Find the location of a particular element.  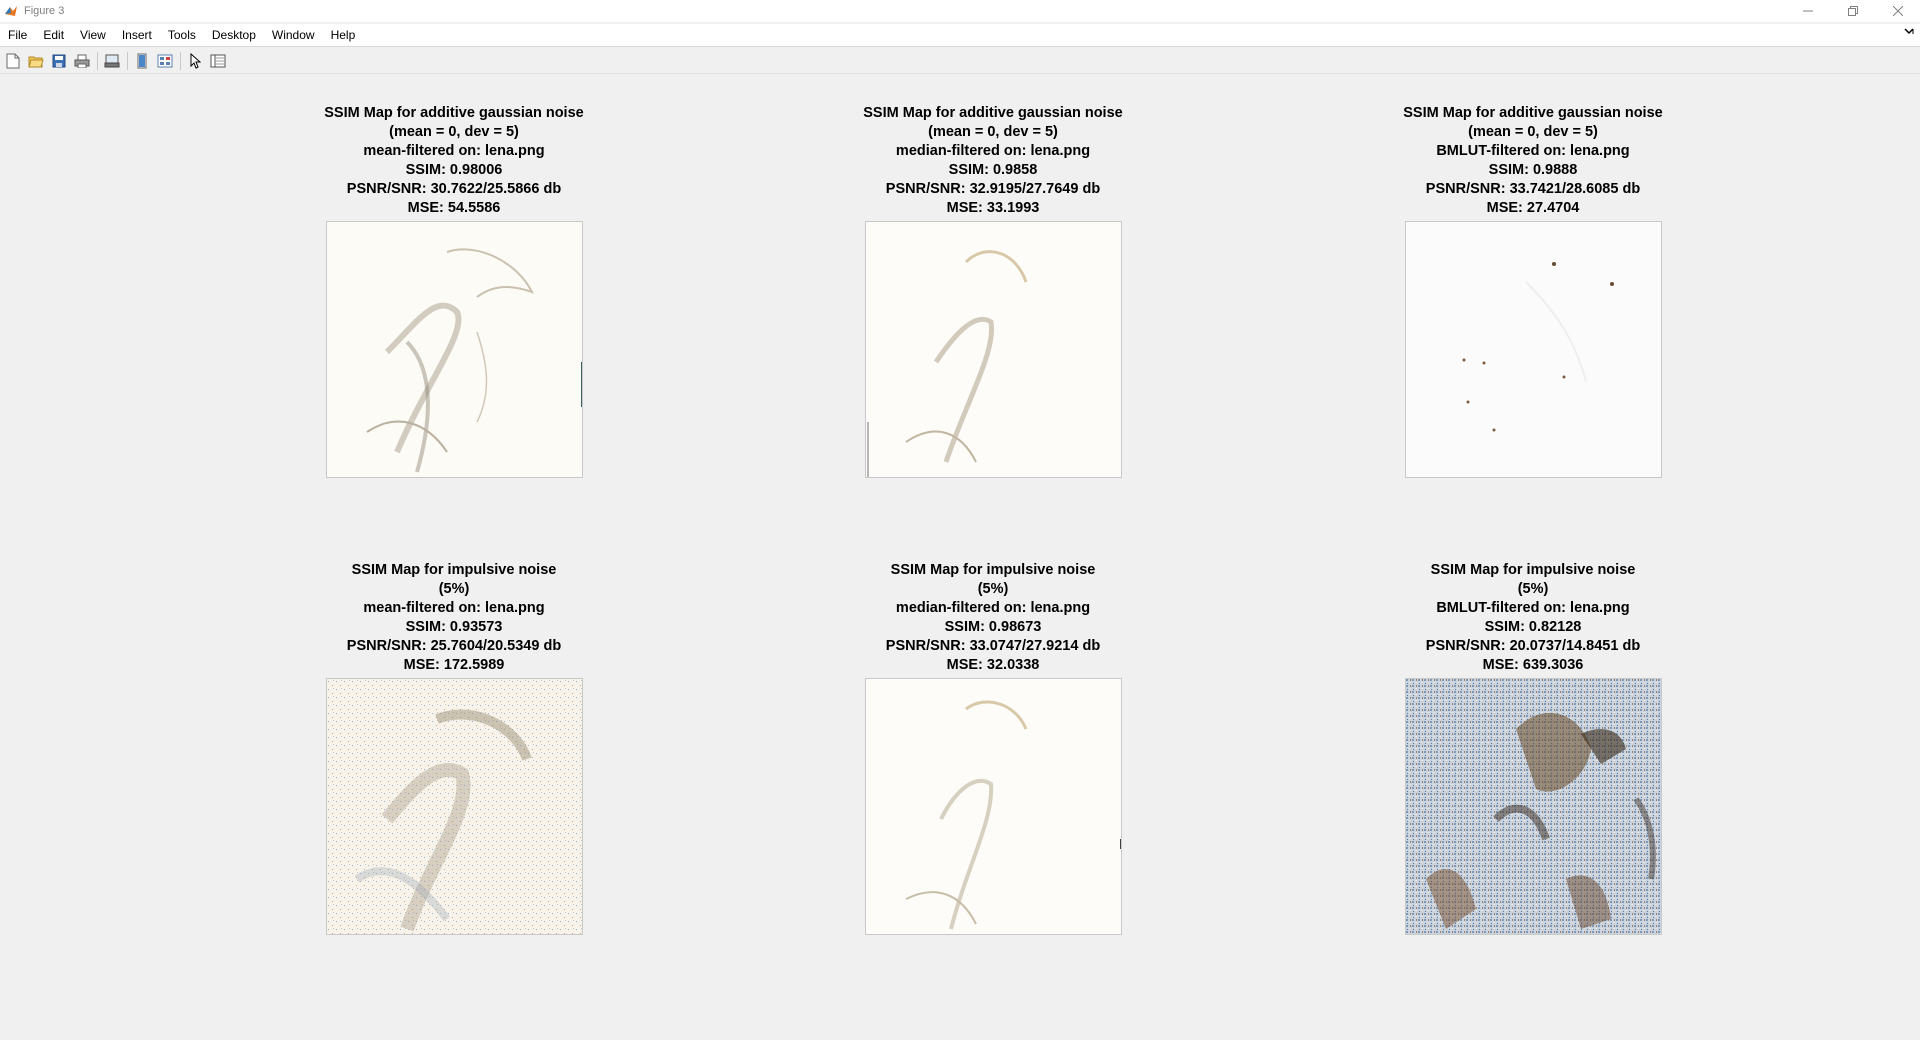

menu-edit: Edit is located at coordinates (53, 35).